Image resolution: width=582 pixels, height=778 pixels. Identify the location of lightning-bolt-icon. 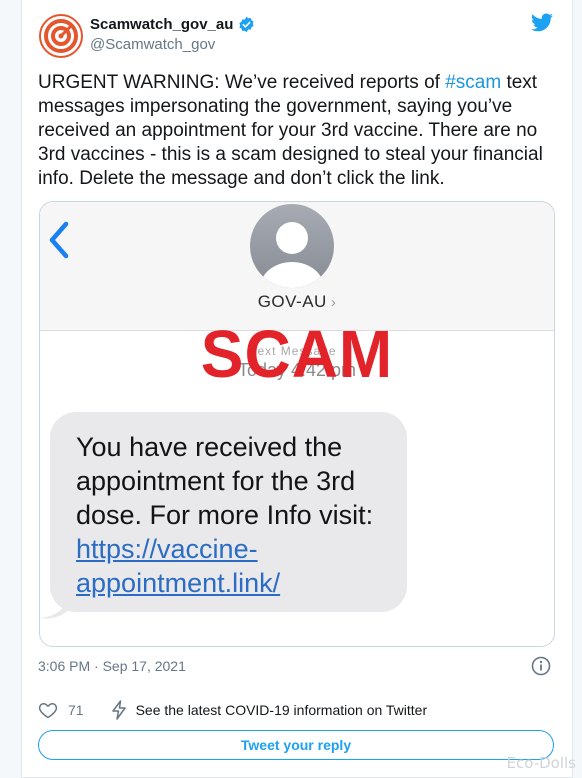
(118, 710).